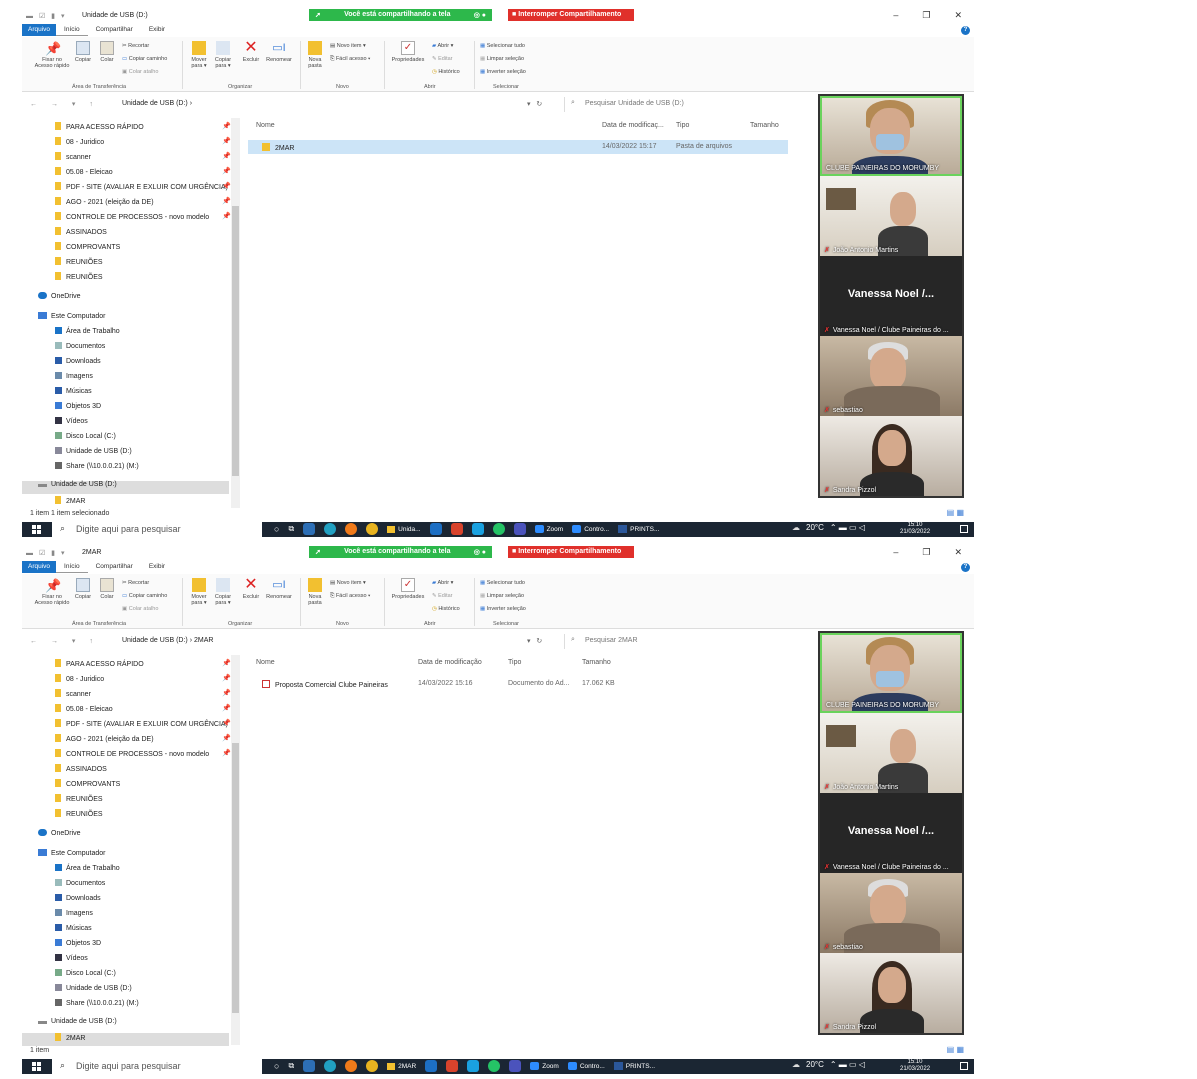 The width and height of the screenshot is (1197, 1079). Describe the element at coordinates (143, 740) in the screenshot. I see `nav-item-quick-access: AGO - 2021 (eleição da DE) 📌` at that location.